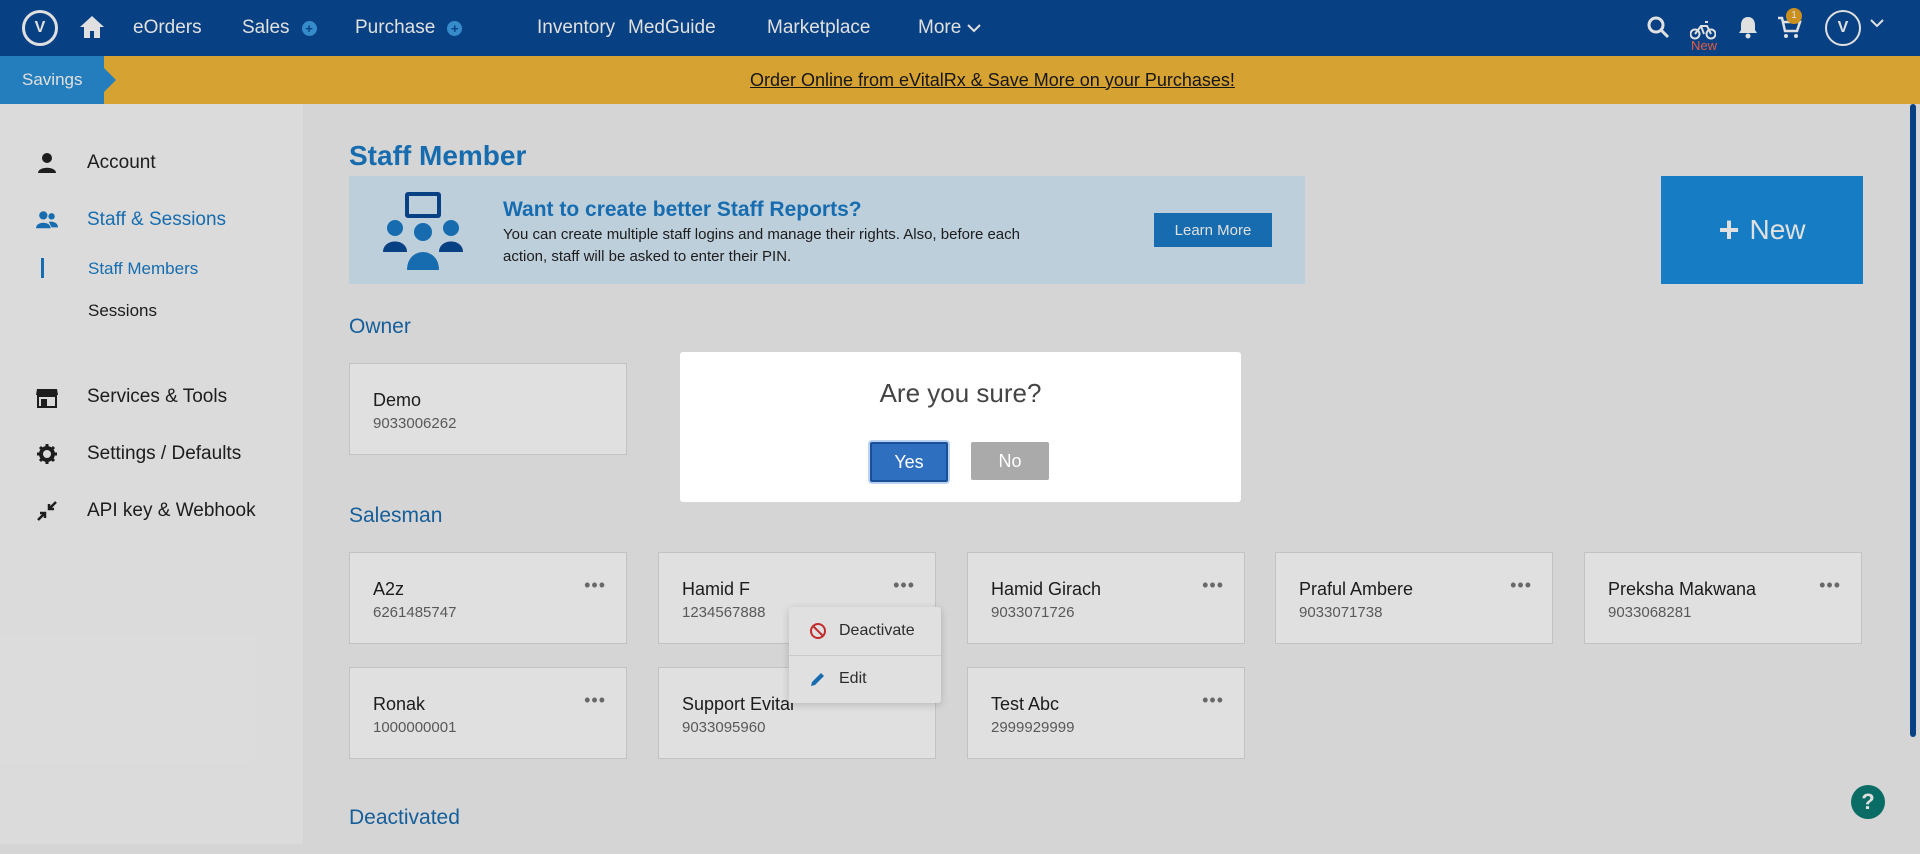  What do you see at coordinates (960, 393) in the screenshot?
I see `confirm-title: Are you sure?` at bounding box center [960, 393].